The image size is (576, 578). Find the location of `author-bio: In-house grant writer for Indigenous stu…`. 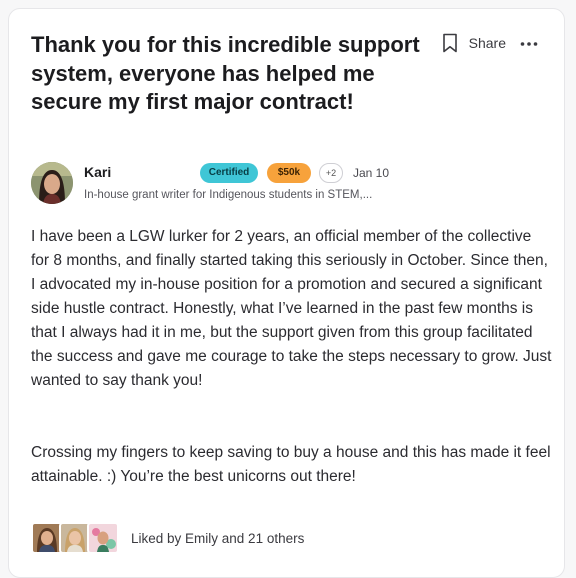

author-bio: In-house grant writer for Indigenous stu… is located at coordinates (228, 195).